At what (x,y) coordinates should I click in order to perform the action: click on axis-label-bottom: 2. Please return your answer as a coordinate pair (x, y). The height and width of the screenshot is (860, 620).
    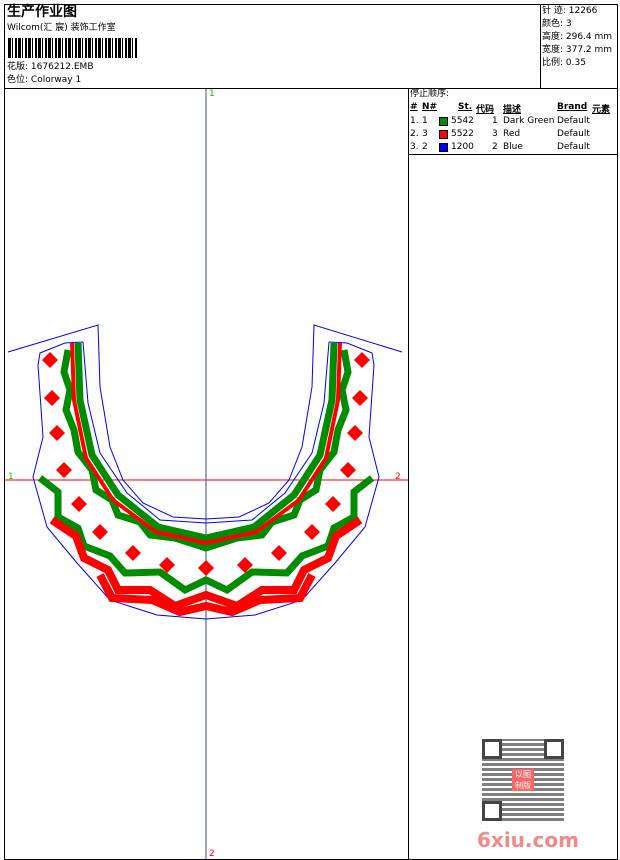
    Looking at the image, I should click on (212, 854).